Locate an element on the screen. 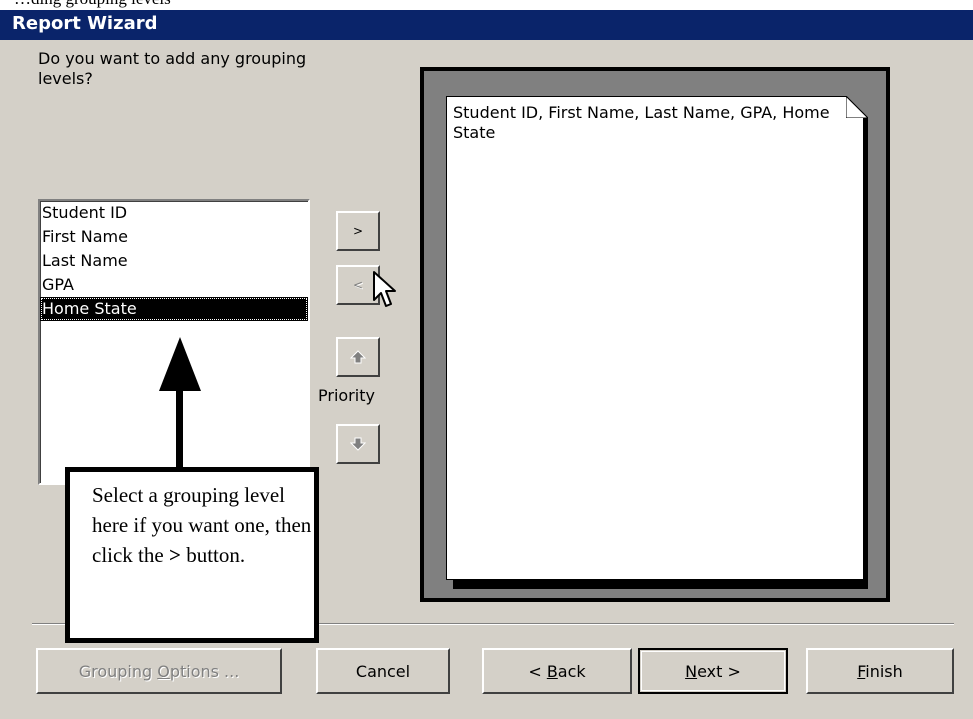 This screenshot has height=719, width=973. finish-button: Finish is located at coordinates (880, 671).